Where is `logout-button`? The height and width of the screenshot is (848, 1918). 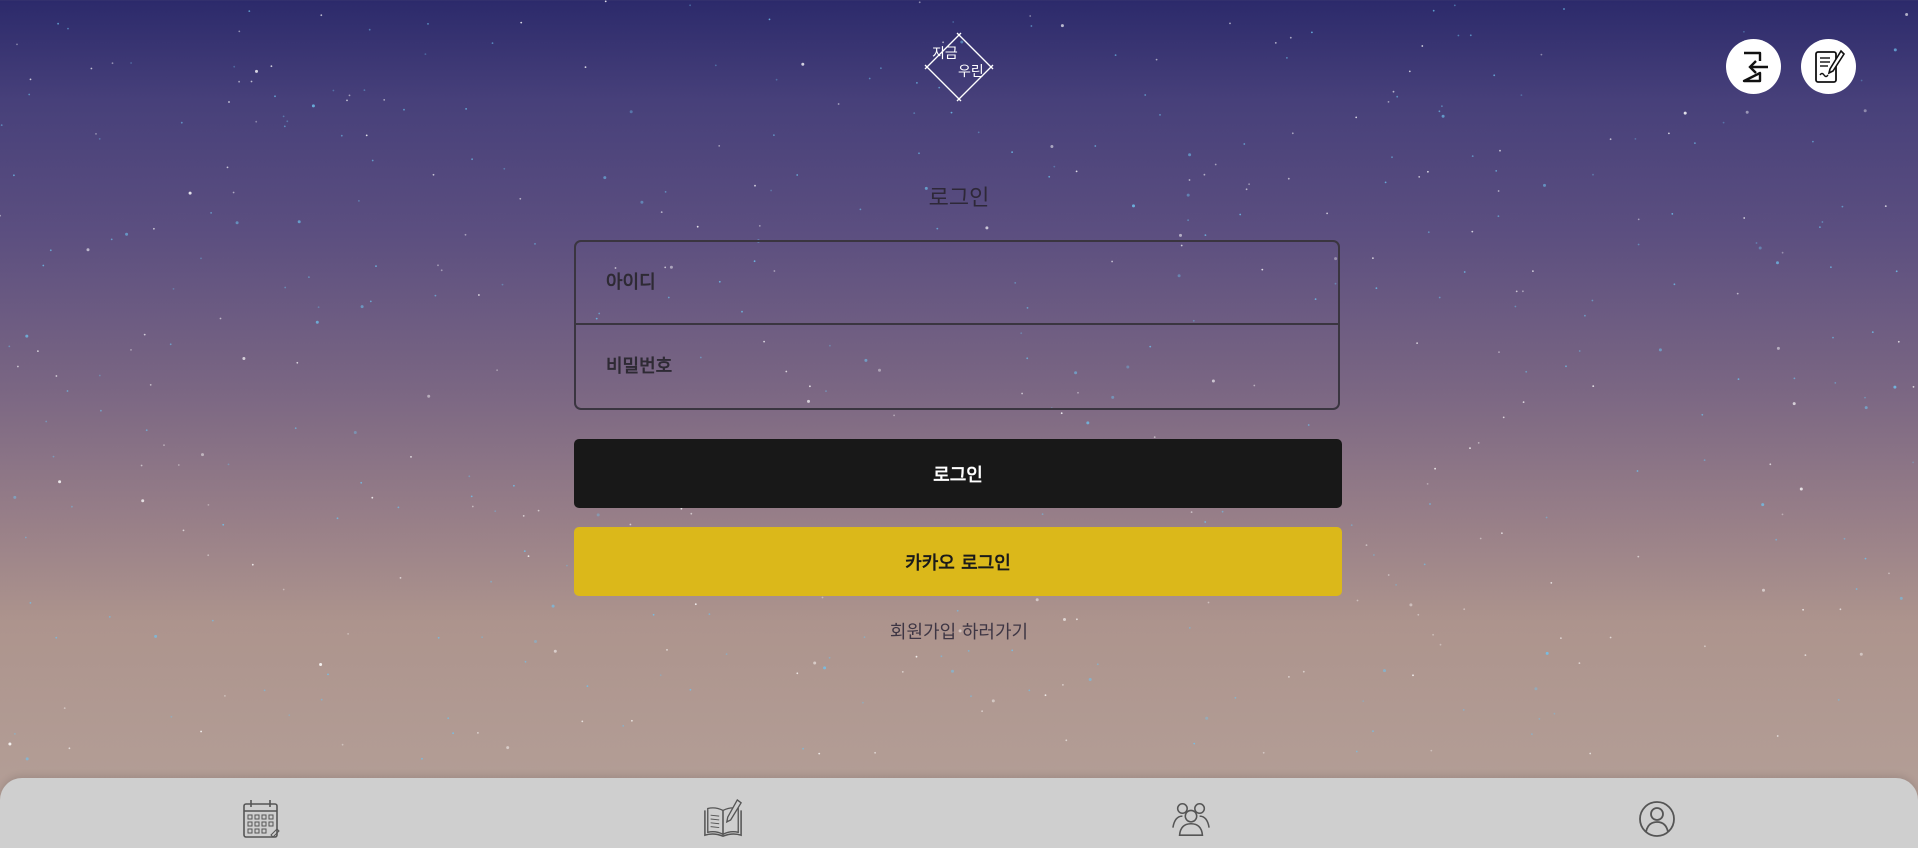
logout-button is located at coordinates (1753, 66).